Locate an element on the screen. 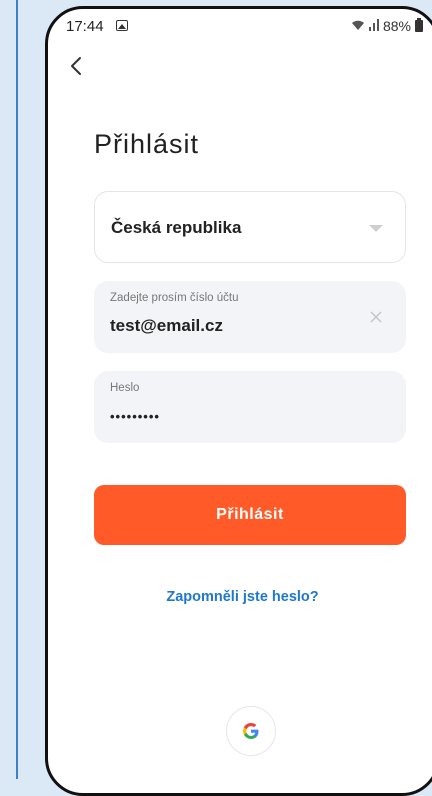 This screenshot has width=432, height=796. country-value: Česká republika is located at coordinates (176, 227).